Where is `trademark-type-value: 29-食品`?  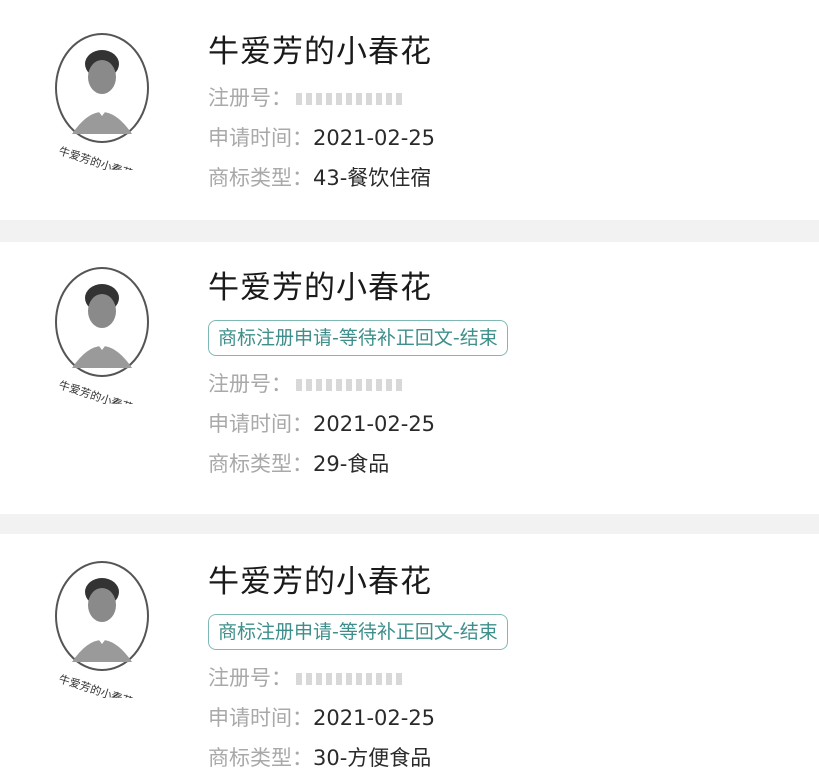
trademark-type-value: 29-食品 is located at coordinates (351, 464).